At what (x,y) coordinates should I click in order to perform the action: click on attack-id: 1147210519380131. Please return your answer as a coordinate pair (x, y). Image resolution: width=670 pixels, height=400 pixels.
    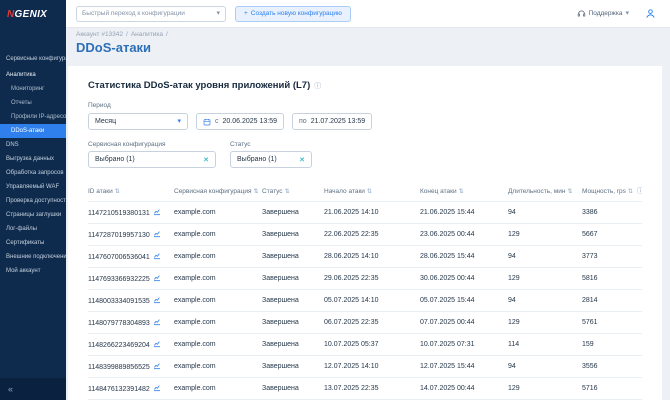
    Looking at the image, I should click on (119, 213).